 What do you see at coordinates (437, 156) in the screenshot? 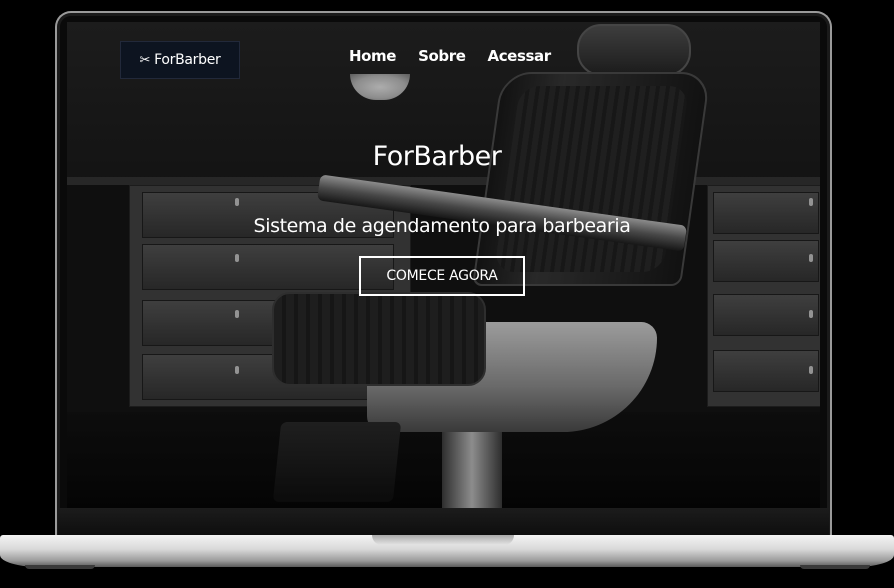
I see `hero-title: ForBarber` at bounding box center [437, 156].